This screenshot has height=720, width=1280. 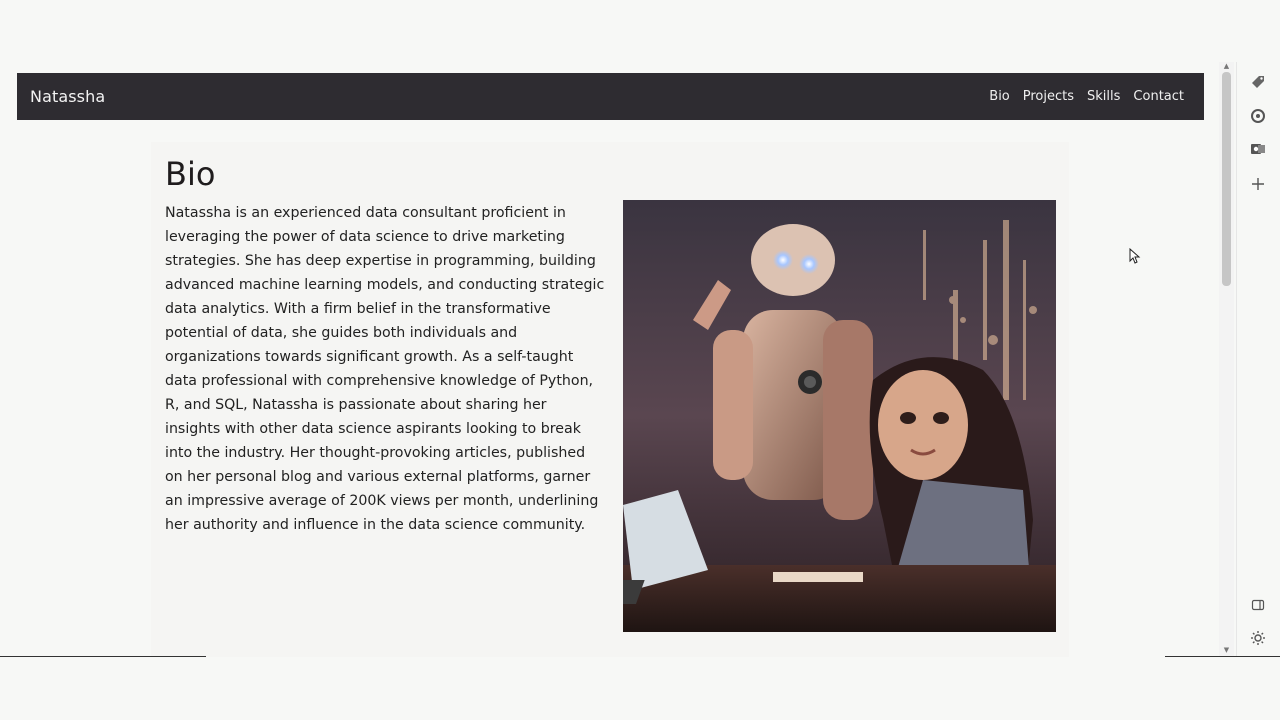 I want to click on brand-link: Natassha, so click(x=67, y=96).